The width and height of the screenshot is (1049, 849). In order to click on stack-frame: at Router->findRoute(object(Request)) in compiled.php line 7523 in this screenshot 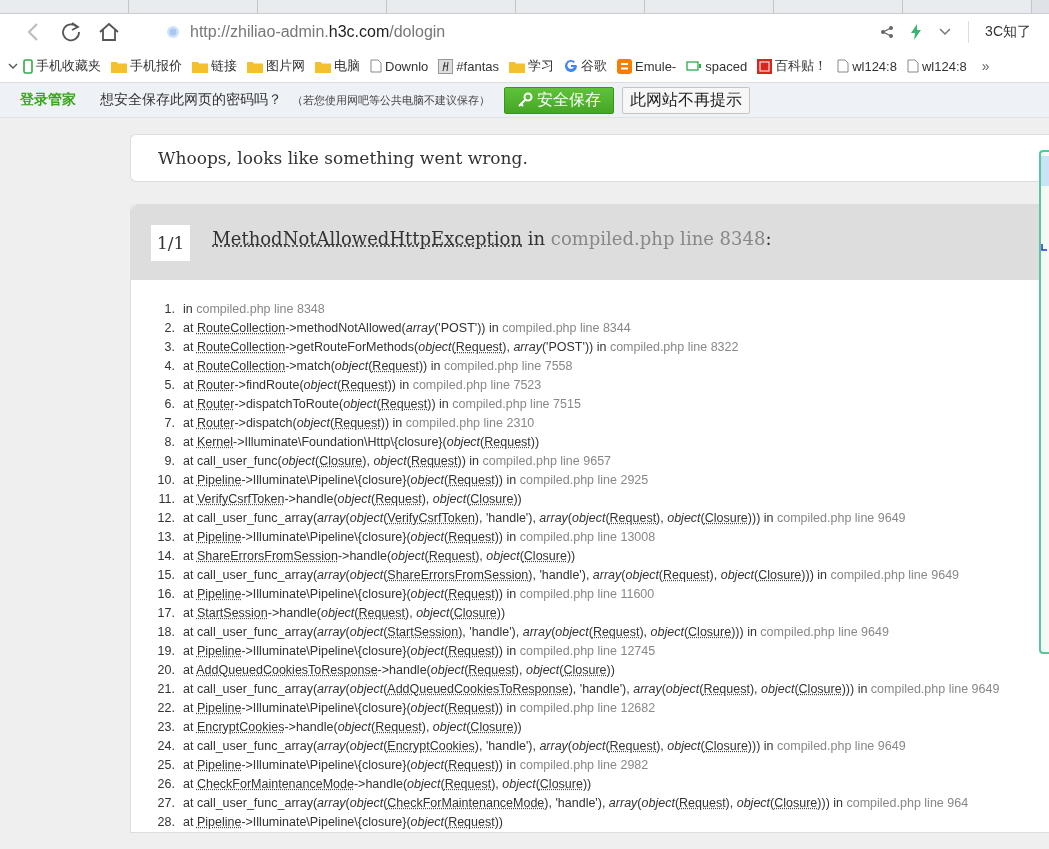, I will do `click(613, 385)`.